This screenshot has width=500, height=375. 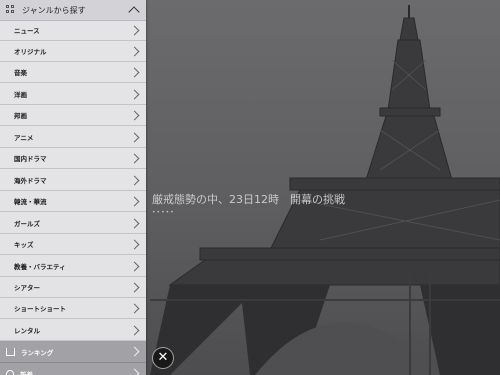 I want to click on hero-caption: 厳戒態勢の中、23日12時 開幕の挑戦 •••••, so click(x=302, y=201).